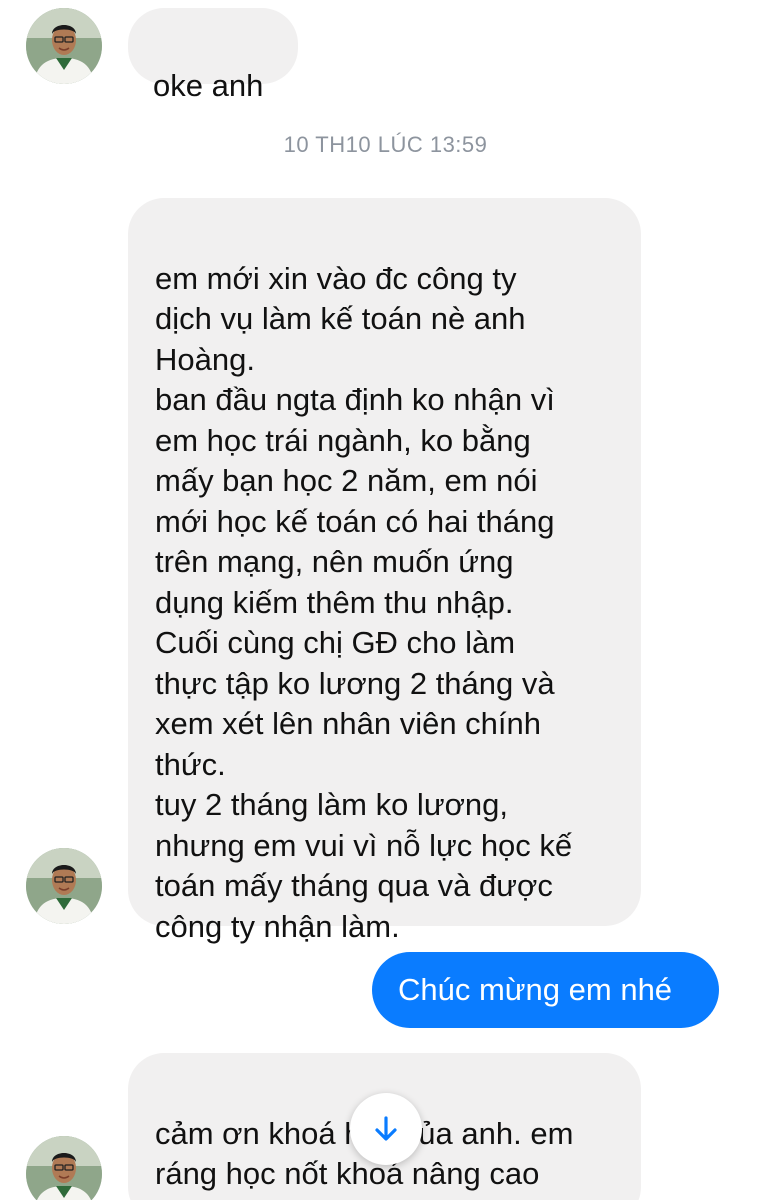 This screenshot has height=1200, width=771. I want to click on message-bubble-outgoing: Chúc mừng em nhé, so click(545, 990).